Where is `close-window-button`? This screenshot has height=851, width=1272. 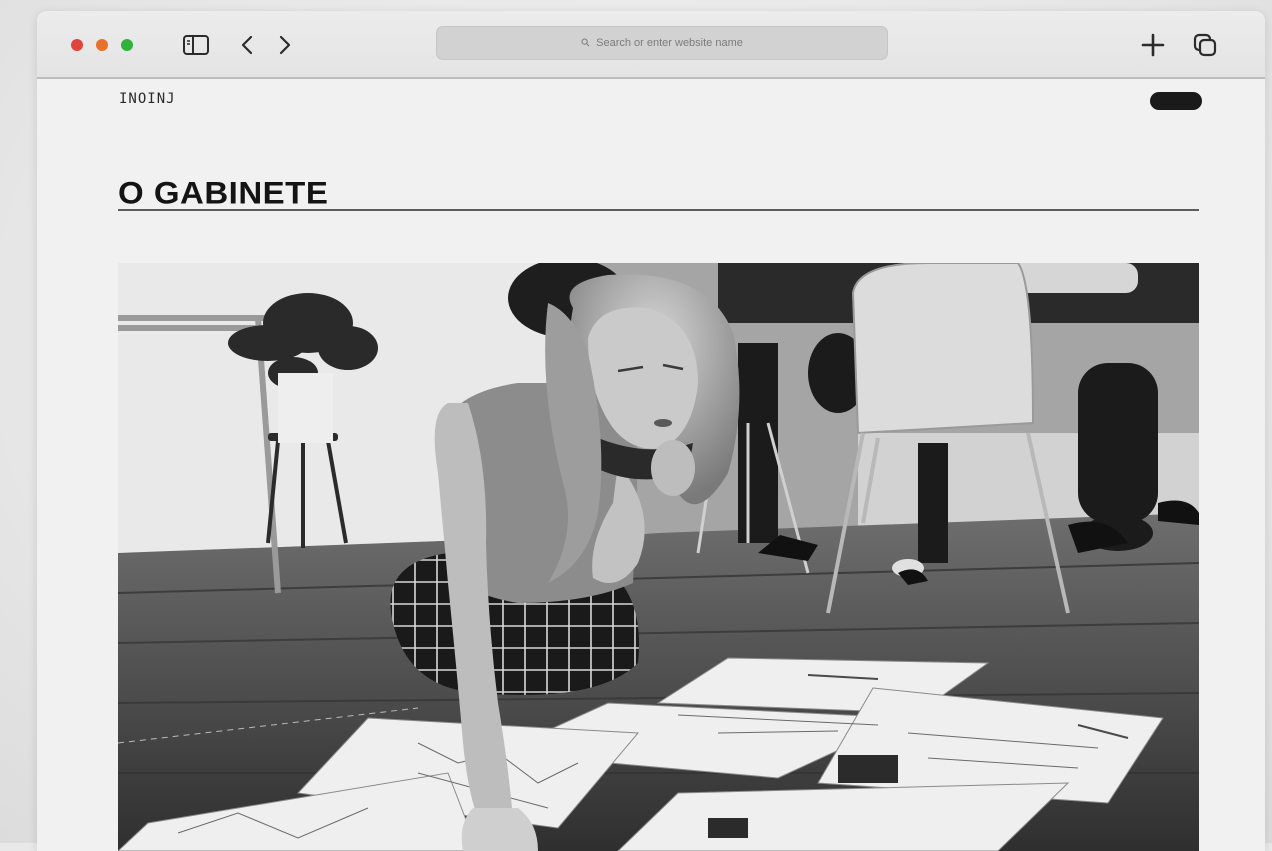
close-window-button is located at coordinates (77, 45).